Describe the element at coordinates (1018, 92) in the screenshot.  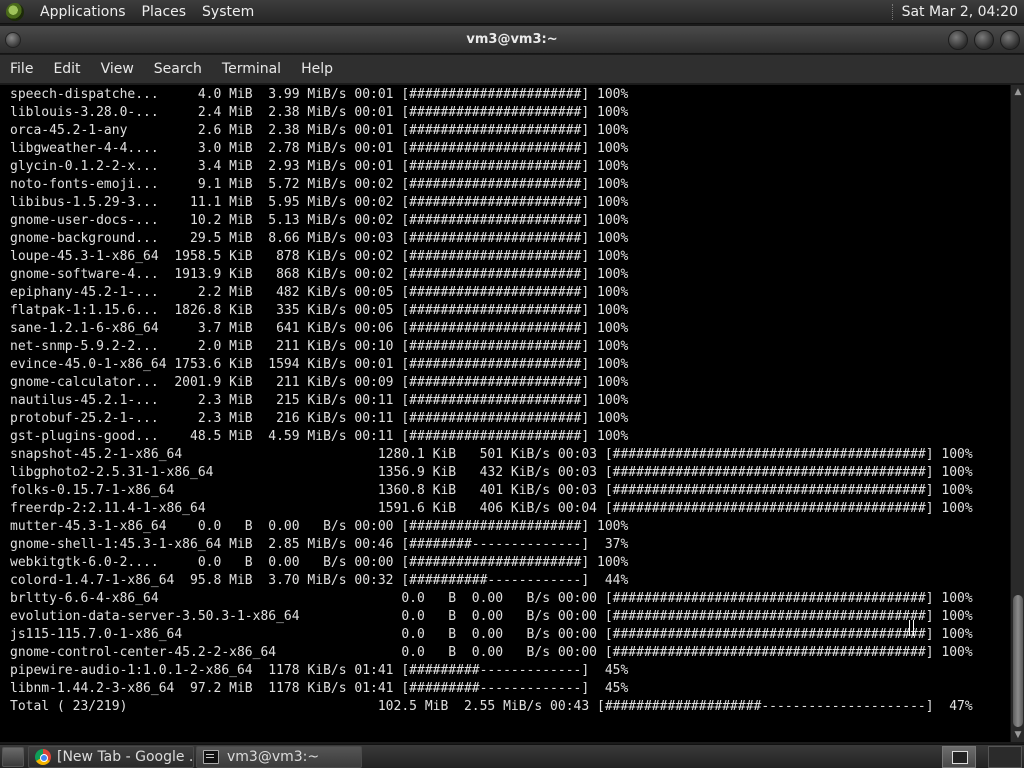
I see `scroll-up-icon: ▲` at that location.